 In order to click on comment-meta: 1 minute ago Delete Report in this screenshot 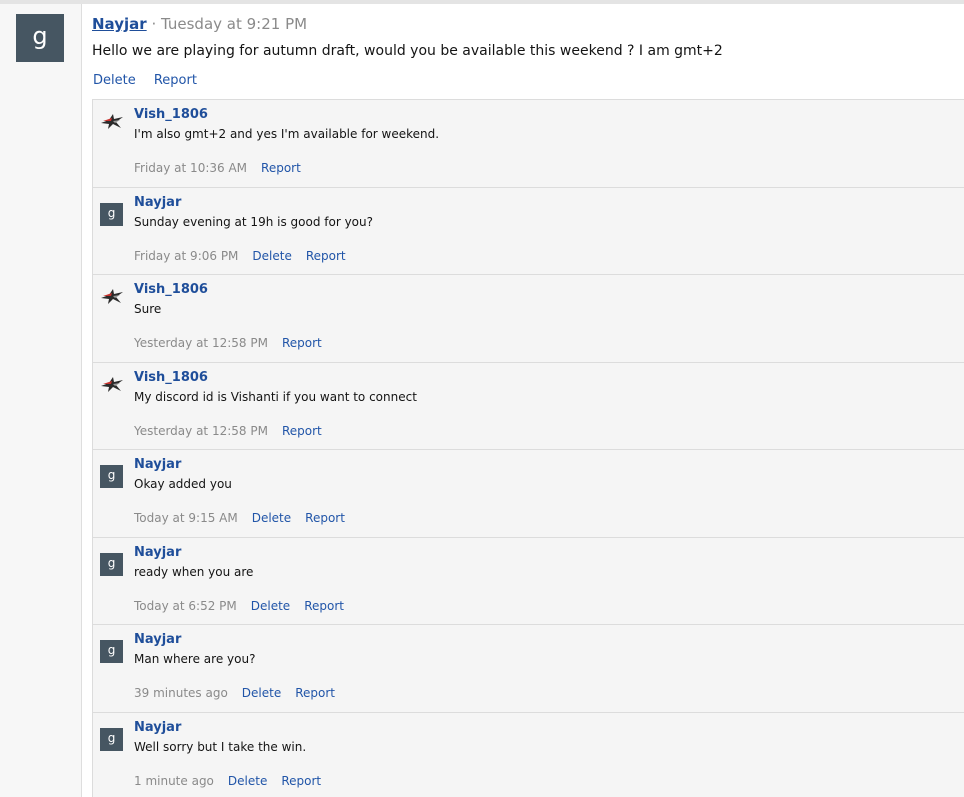, I will do `click(234, 781)`.